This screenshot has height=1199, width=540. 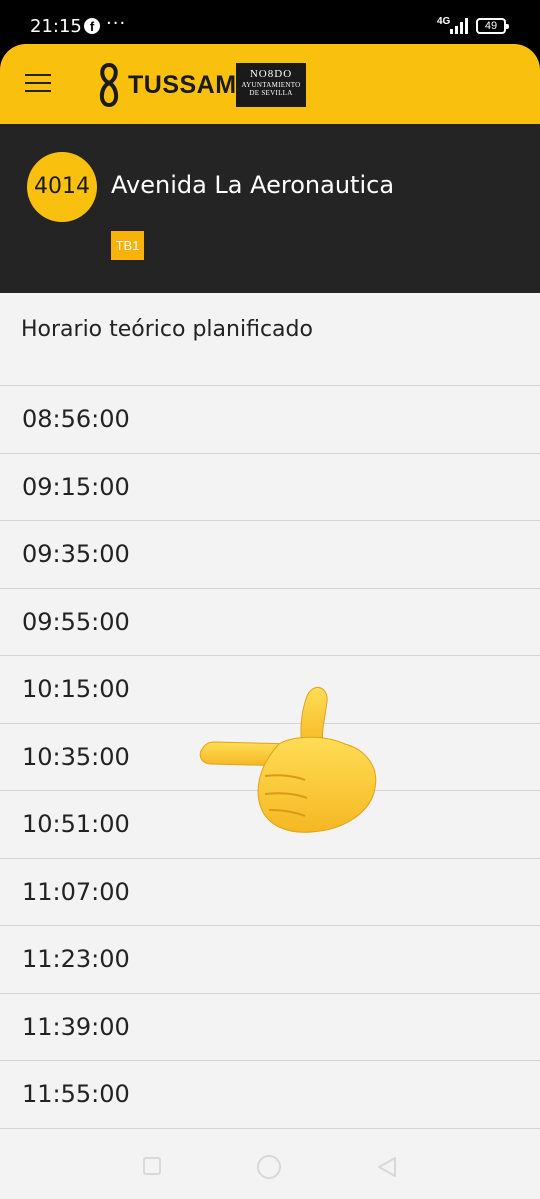 What do you see at coordinates (76, 1094) in the screenshot?
I see `departure-time: 11:55:00` at bounding box center [76, 1094].